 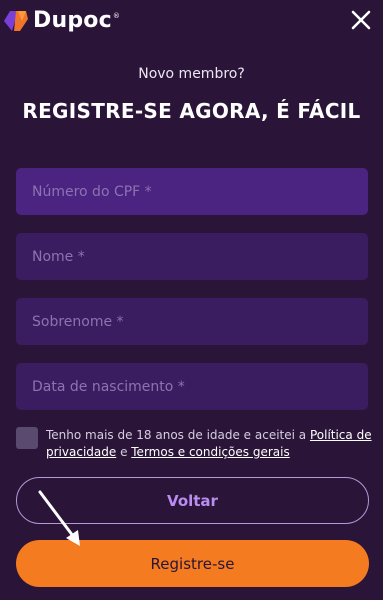 I want to click on back-button: Voltar, so click(x=192, y=500).